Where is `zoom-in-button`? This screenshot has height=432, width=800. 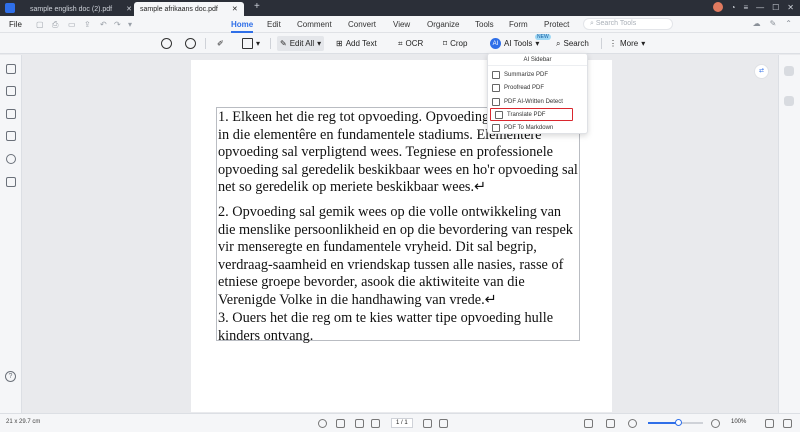
zoom-in-button is located at coordinates (190, 43).